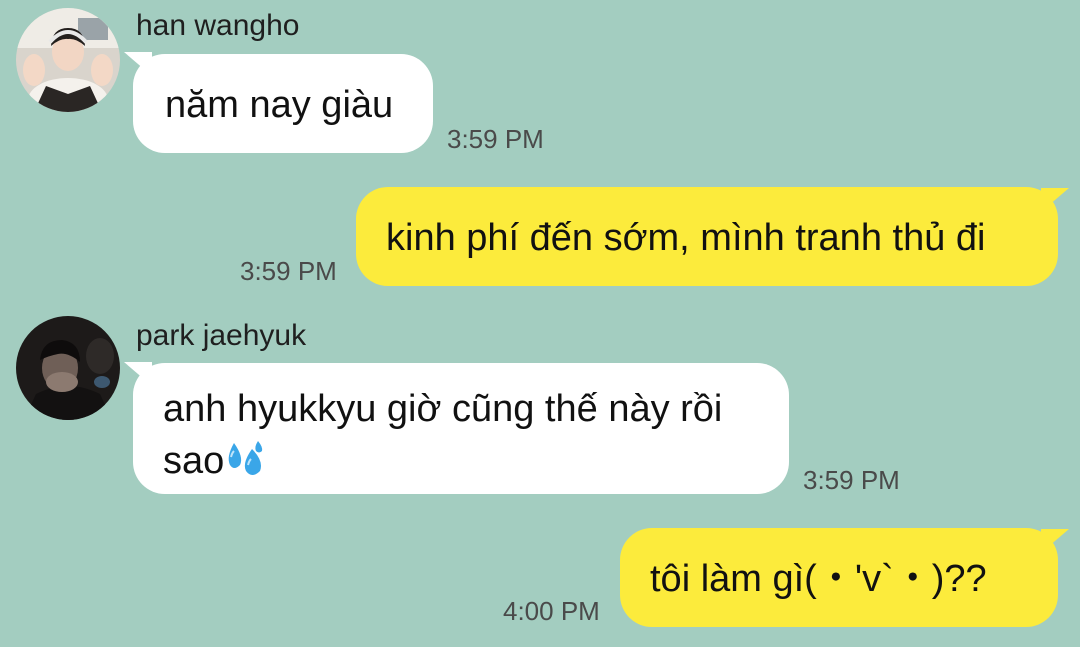 The image size is (1080, 647). Describe the element at coordinates (246, 466) in the screenshot. I see `sweat-droplets-icon` at that location.